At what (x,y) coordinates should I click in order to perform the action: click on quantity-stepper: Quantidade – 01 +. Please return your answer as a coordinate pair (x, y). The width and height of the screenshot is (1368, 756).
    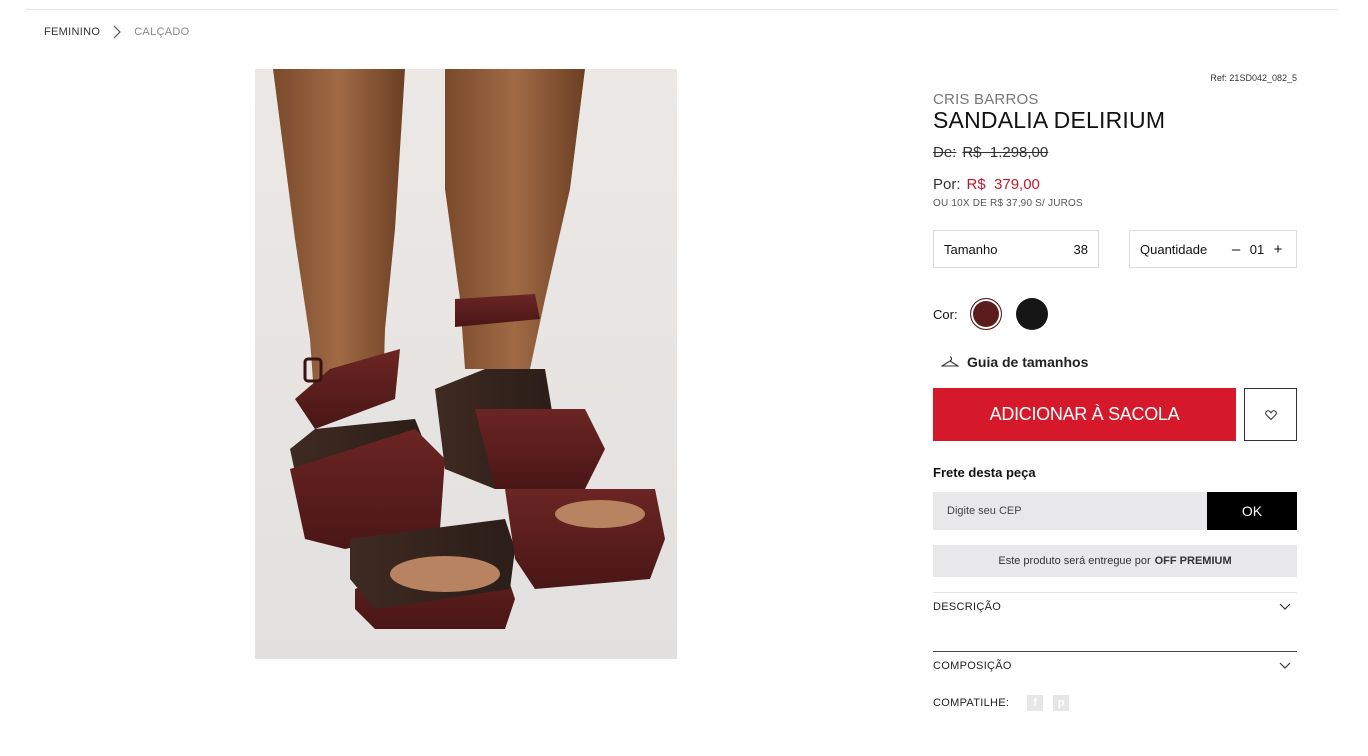
    Looking at the image, I should click on (1213, 249).